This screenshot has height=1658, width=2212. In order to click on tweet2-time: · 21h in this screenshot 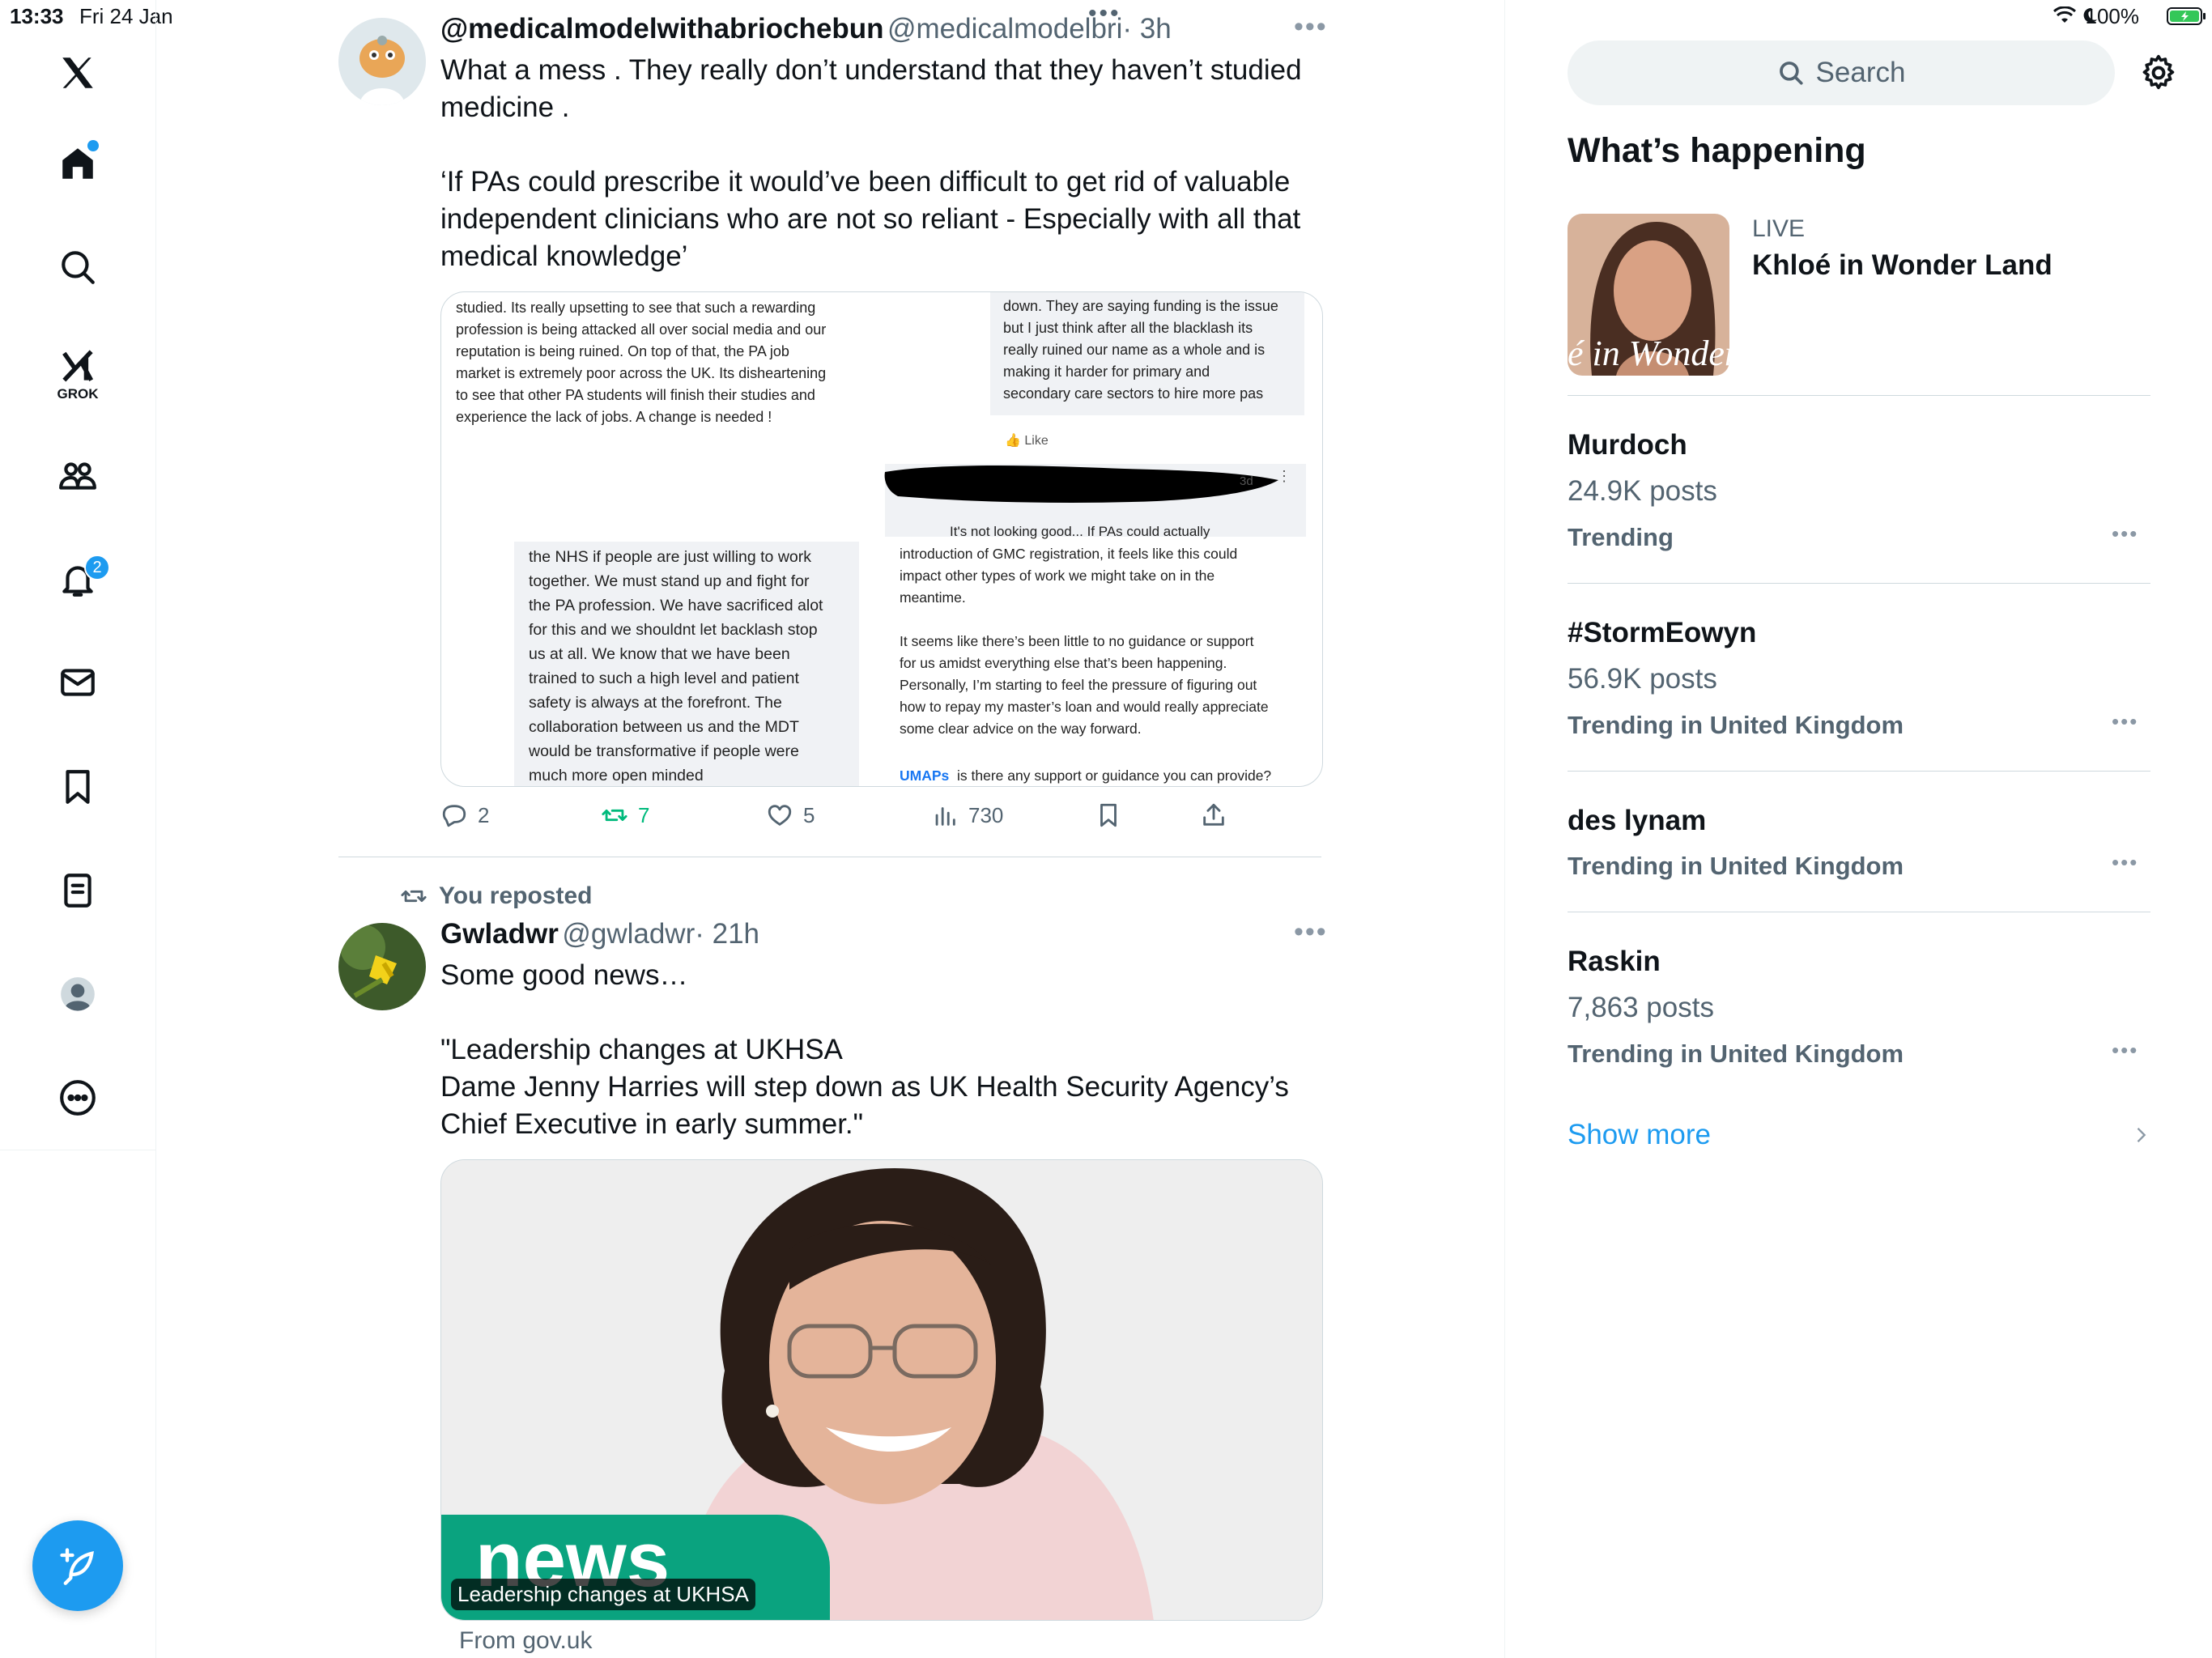, I will do `click(727, 934)`.